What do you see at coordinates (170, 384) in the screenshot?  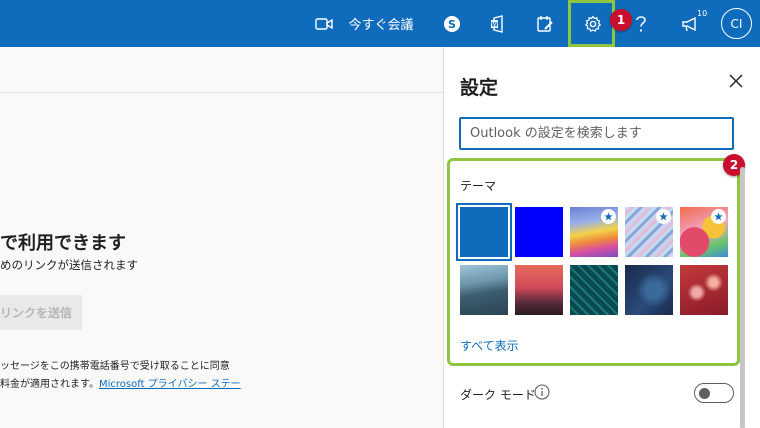 I see `privacy-link: Microsoft プライバシー ステー` at bounding box center [170, 384].